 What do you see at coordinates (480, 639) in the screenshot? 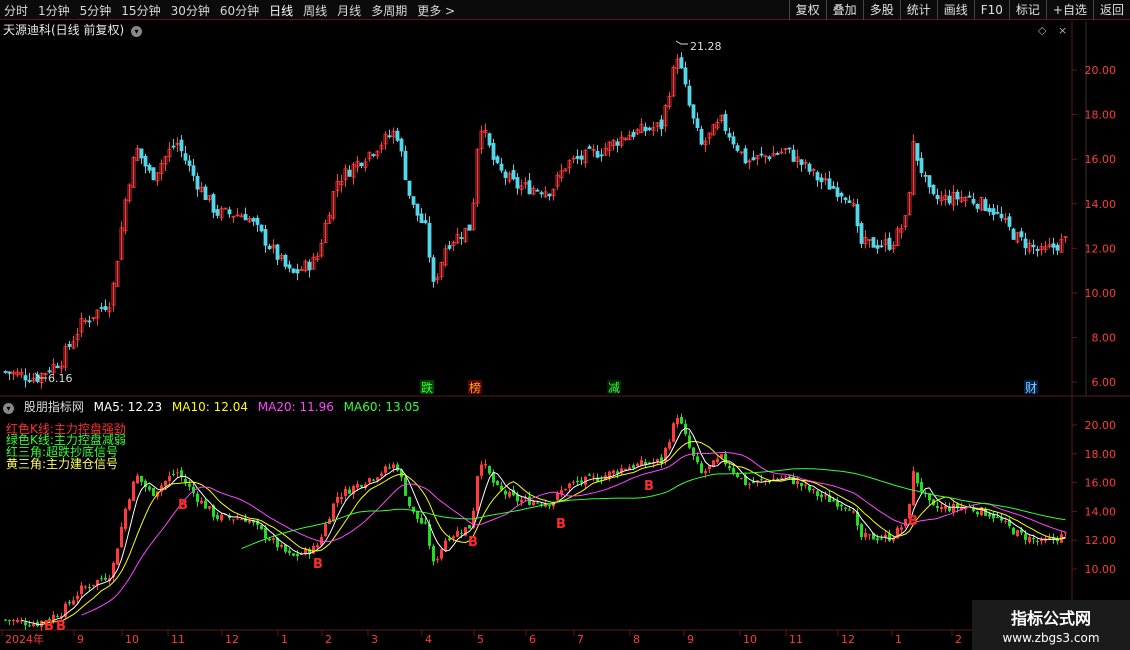
I see `x-tick-label: 5` at bounding box center [480, 639].